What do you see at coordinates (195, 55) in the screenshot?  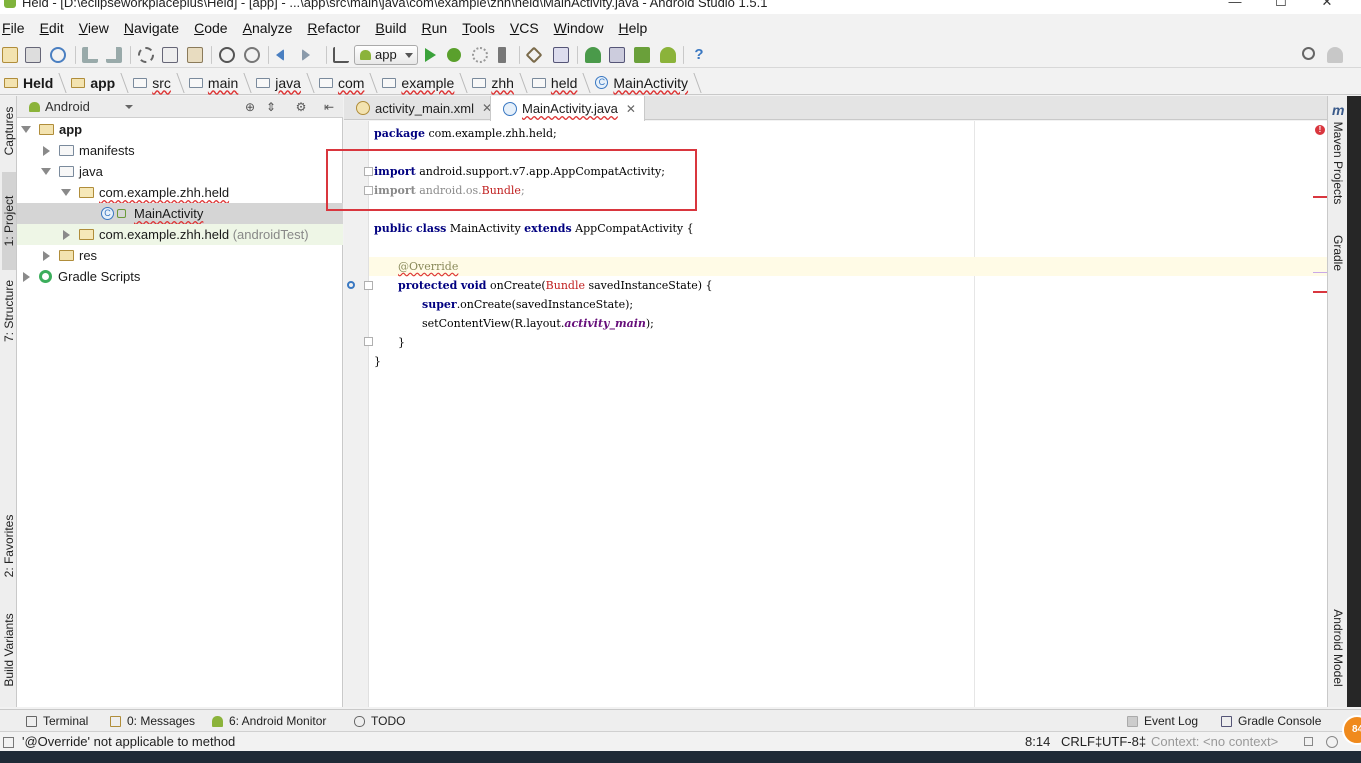 I see `paste-icon` at bounding box center [195, 55].